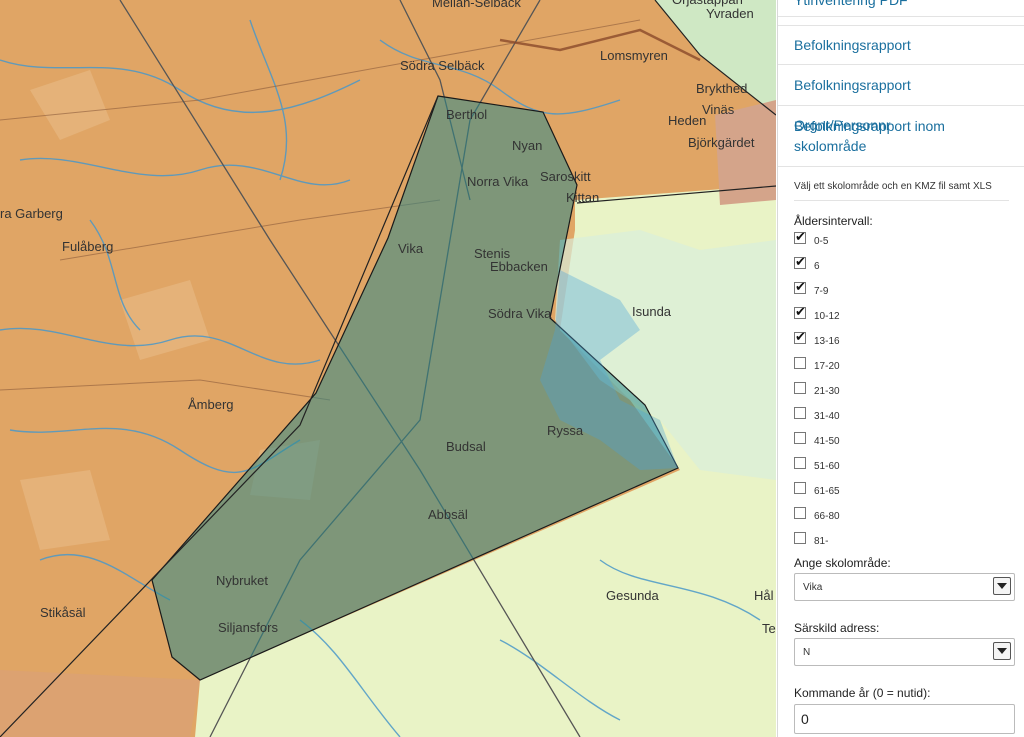 The height and width of the screenshot is (737, 1024). Describe the element at coordinates (807, 652) in the screenshot. I see `address-value: N` at that location.